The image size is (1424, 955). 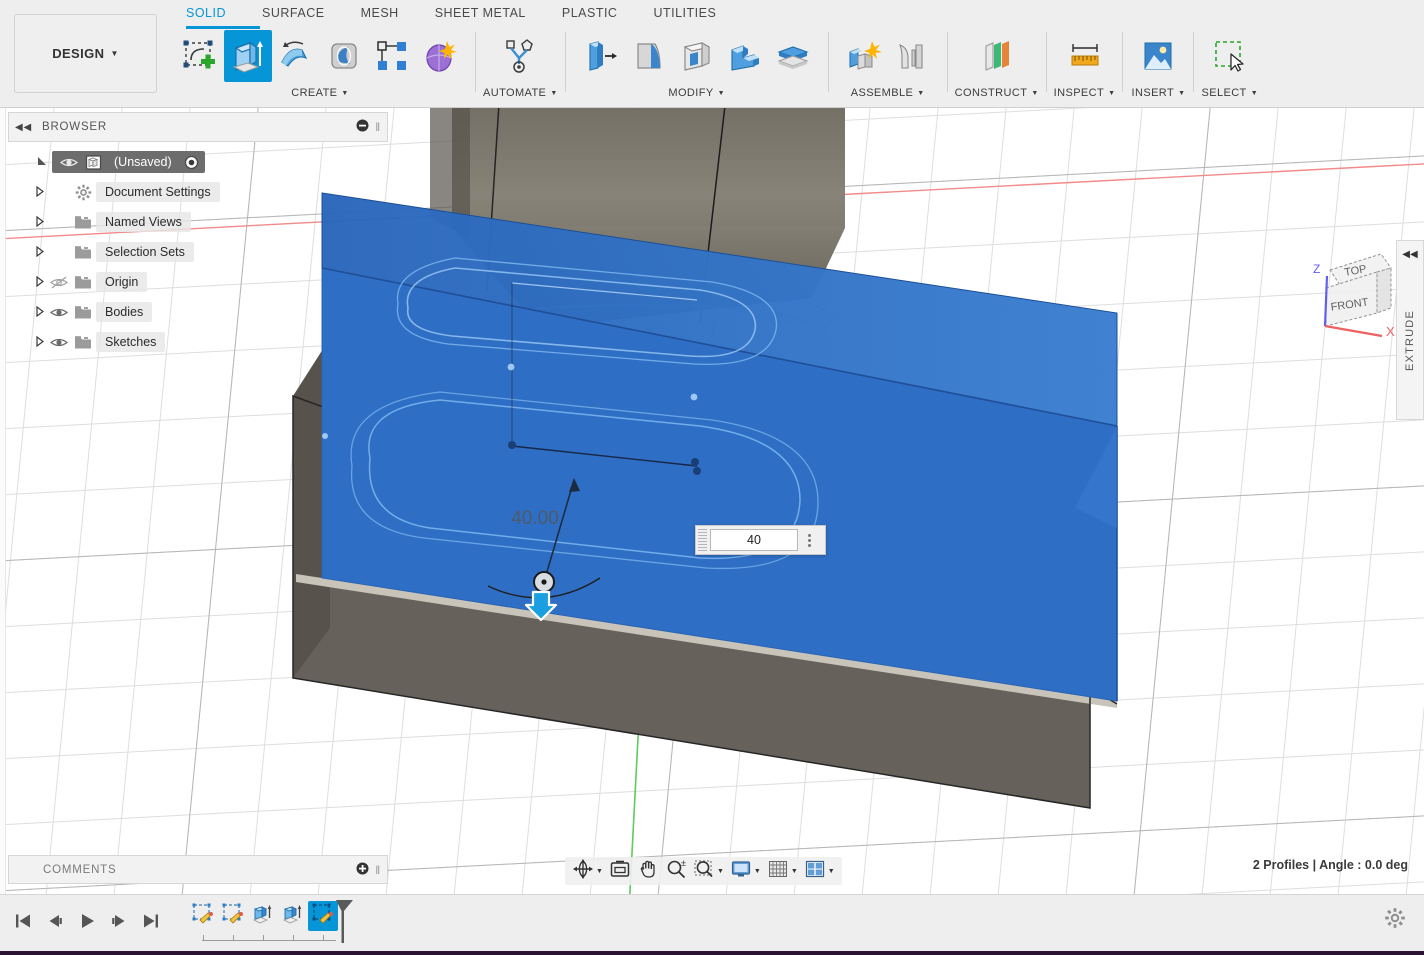 I want to click on go-to-beginning-button, so click(x=23, y=923).